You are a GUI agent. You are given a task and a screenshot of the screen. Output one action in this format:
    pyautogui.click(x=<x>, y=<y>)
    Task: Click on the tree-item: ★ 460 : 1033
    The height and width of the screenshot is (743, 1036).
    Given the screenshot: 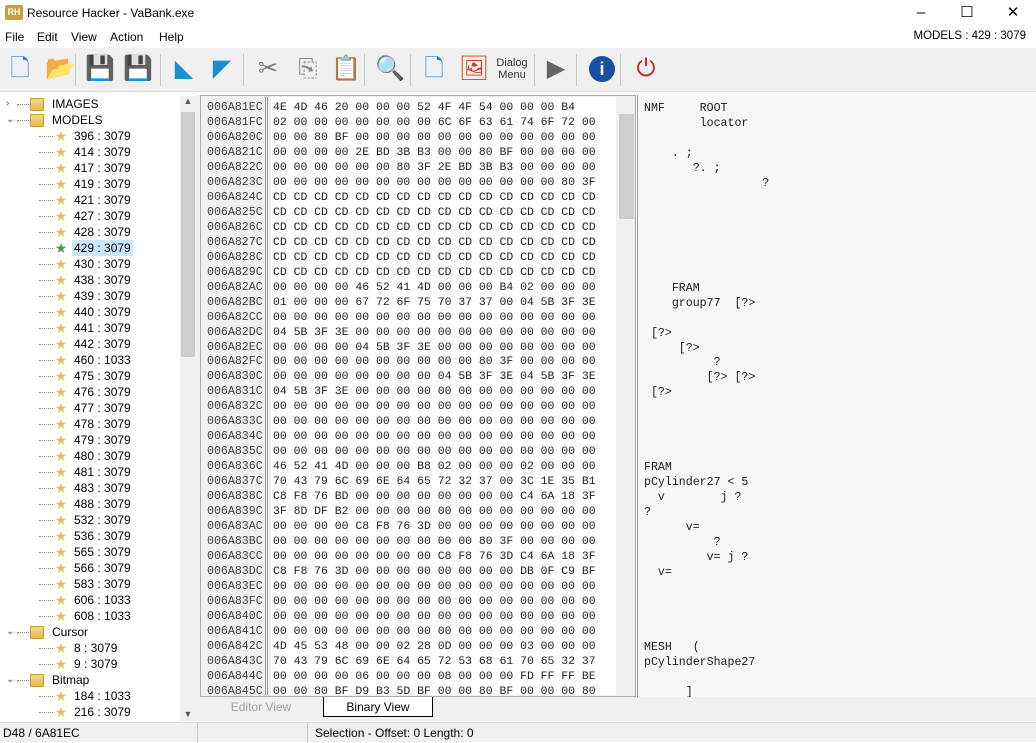 What is the action you would take?
    pyautogui.click(x=93, y=360)
    